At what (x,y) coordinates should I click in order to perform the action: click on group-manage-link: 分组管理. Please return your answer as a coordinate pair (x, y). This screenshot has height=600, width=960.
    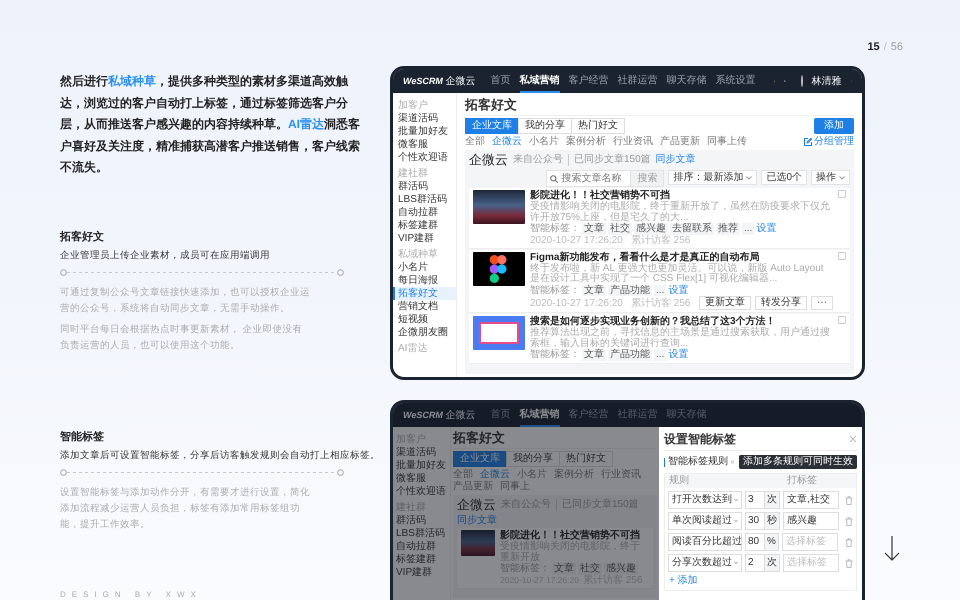
    Looking at the image, I should click on (829, 142).